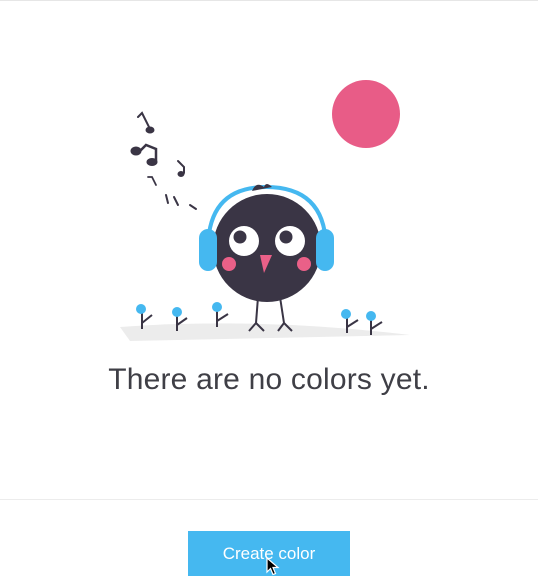 The image size is (538, 580). I want to click on sun-icon, so click(366, 114).